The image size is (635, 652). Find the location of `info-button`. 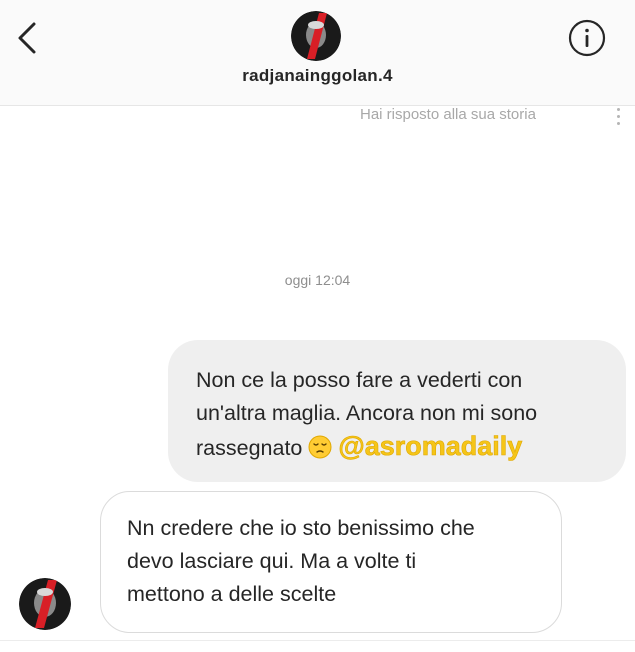

info-button is located at coordinates (587, 38).